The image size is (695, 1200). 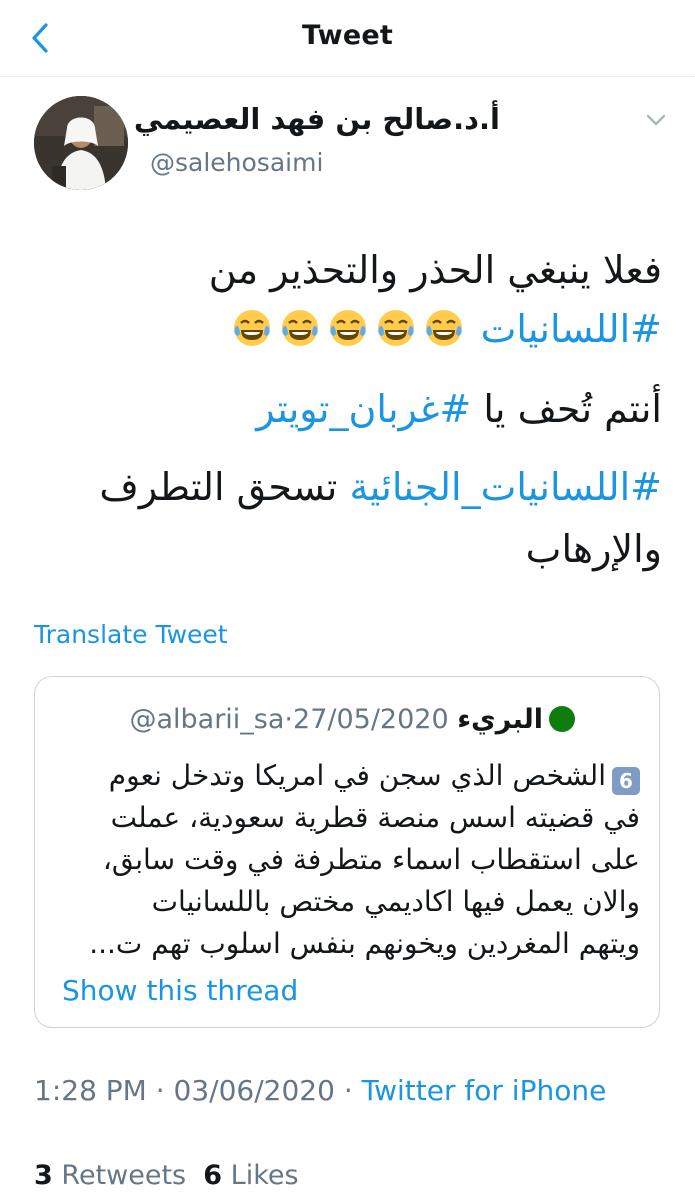 What do you see at coordinates (571, 329) in the screenshot?
I see `hashtag-link: #اللسانيات` at bounding box center [571, 329].